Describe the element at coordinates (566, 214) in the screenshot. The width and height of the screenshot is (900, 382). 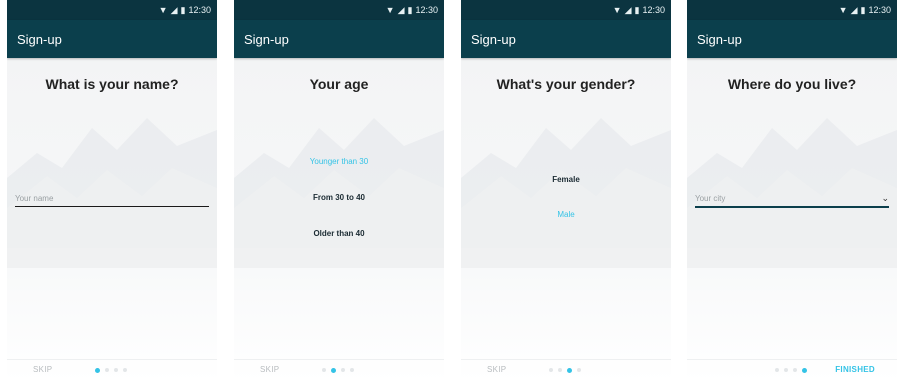
I see `gender-option-male: Male` at that location.